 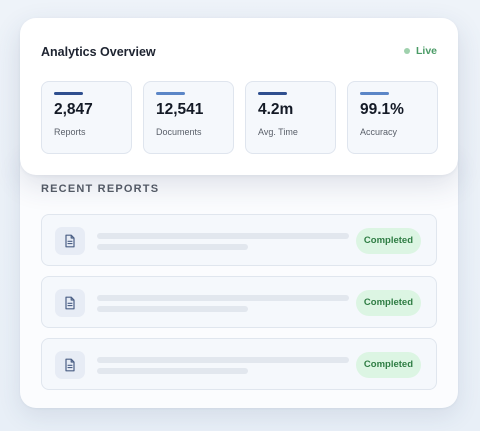 I want to click on stat-value: 4.2m, so click(x=276, y=109).